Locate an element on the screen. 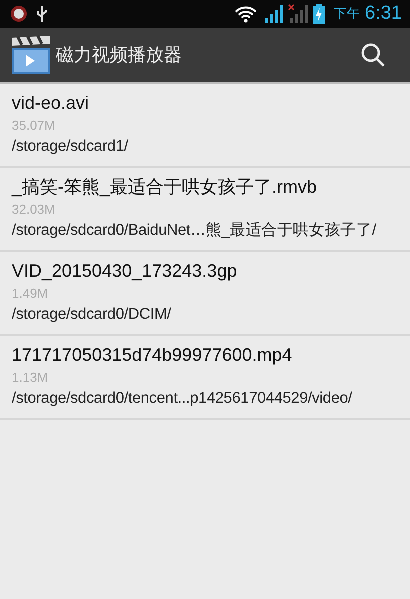 This screenshot has height=599, width=410. file-path: /storage/sdcard0/BaiduNet…熊_最适合于哄女孩子了/ is located at coordinates (195, 231).